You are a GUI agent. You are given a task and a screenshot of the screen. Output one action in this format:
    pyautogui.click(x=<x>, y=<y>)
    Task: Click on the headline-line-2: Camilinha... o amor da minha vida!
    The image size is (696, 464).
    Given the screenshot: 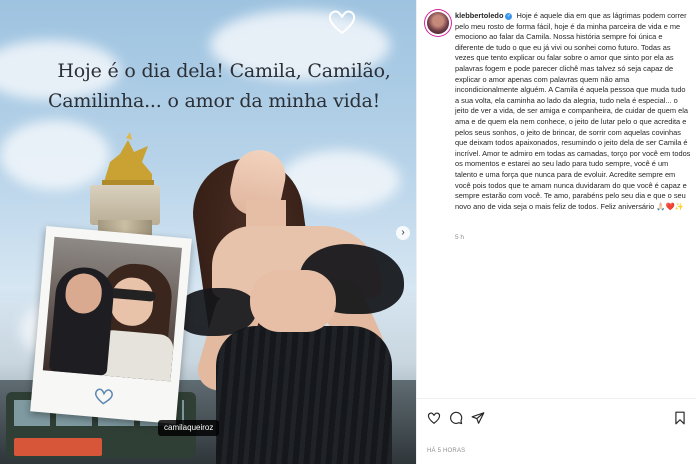 What is the action you would take?
    pyautogui.click(x=214, y=101)
    